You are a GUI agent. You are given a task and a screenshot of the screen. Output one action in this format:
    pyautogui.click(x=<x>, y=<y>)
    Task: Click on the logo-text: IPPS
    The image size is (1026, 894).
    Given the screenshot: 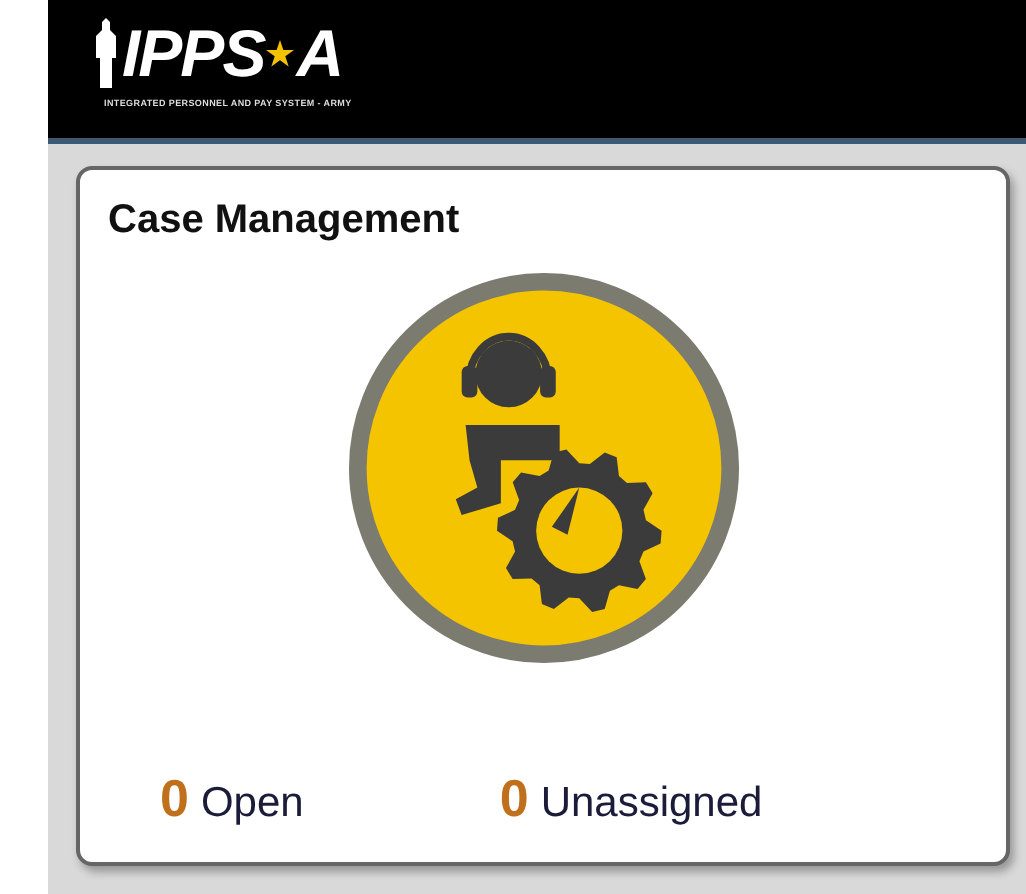 What is the action you would take?
    pyautogui.click(x=193, y=54)
    